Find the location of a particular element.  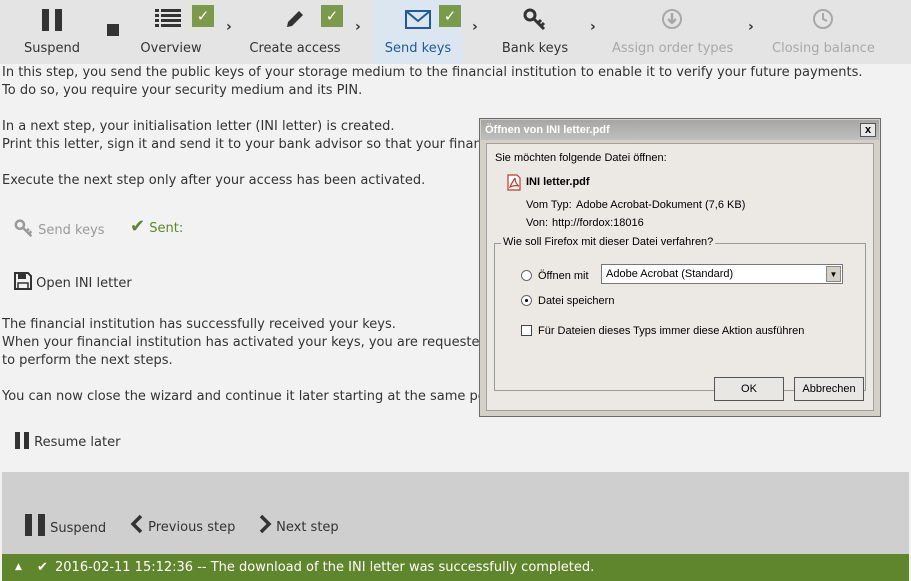

step-bank-keys: Bank keys is located at coordinates (535, 32).